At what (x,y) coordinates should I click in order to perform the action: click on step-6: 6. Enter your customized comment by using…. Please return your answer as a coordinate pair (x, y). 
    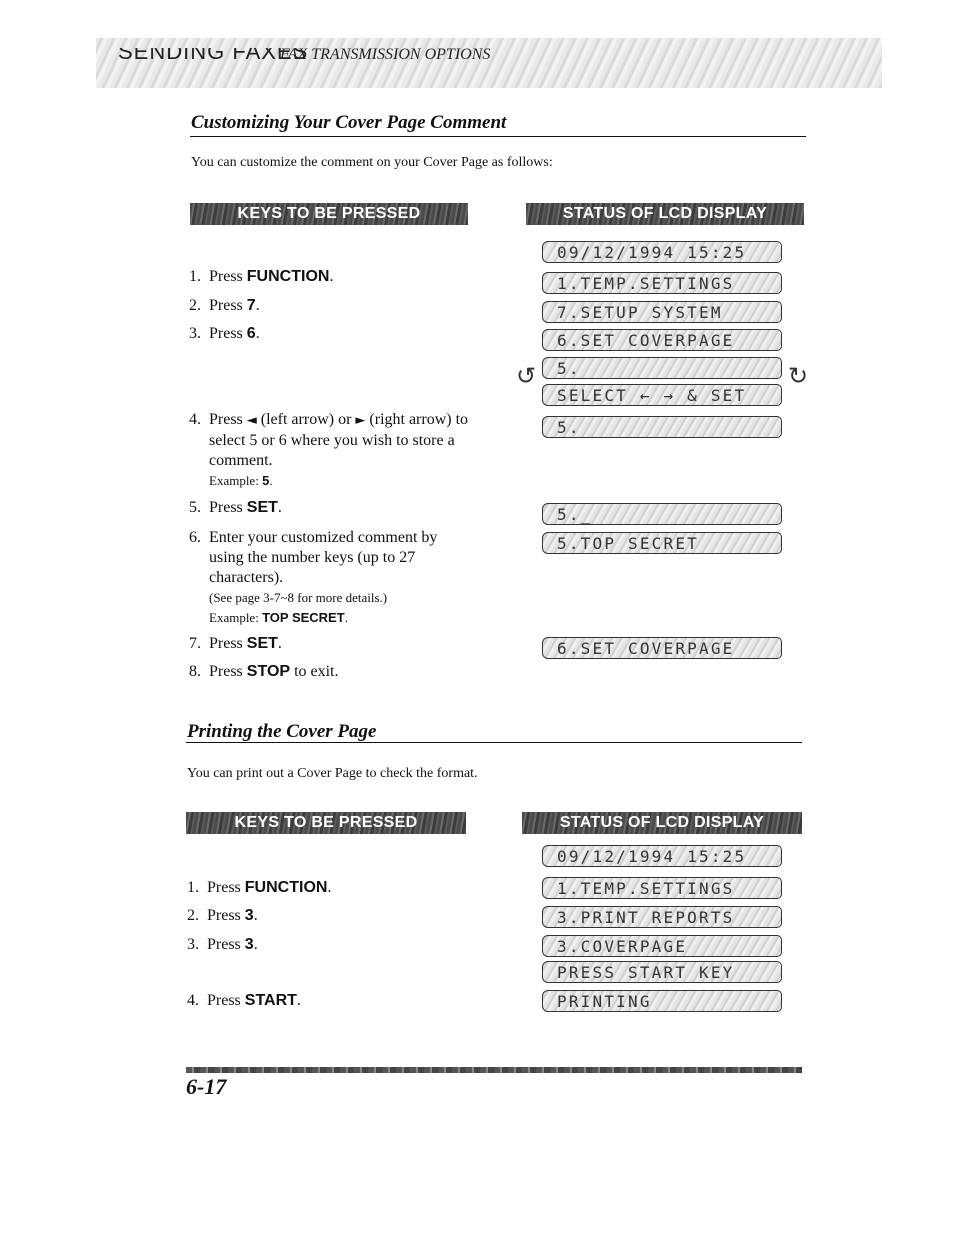
    Looking at the image, I should click on (313, 577).